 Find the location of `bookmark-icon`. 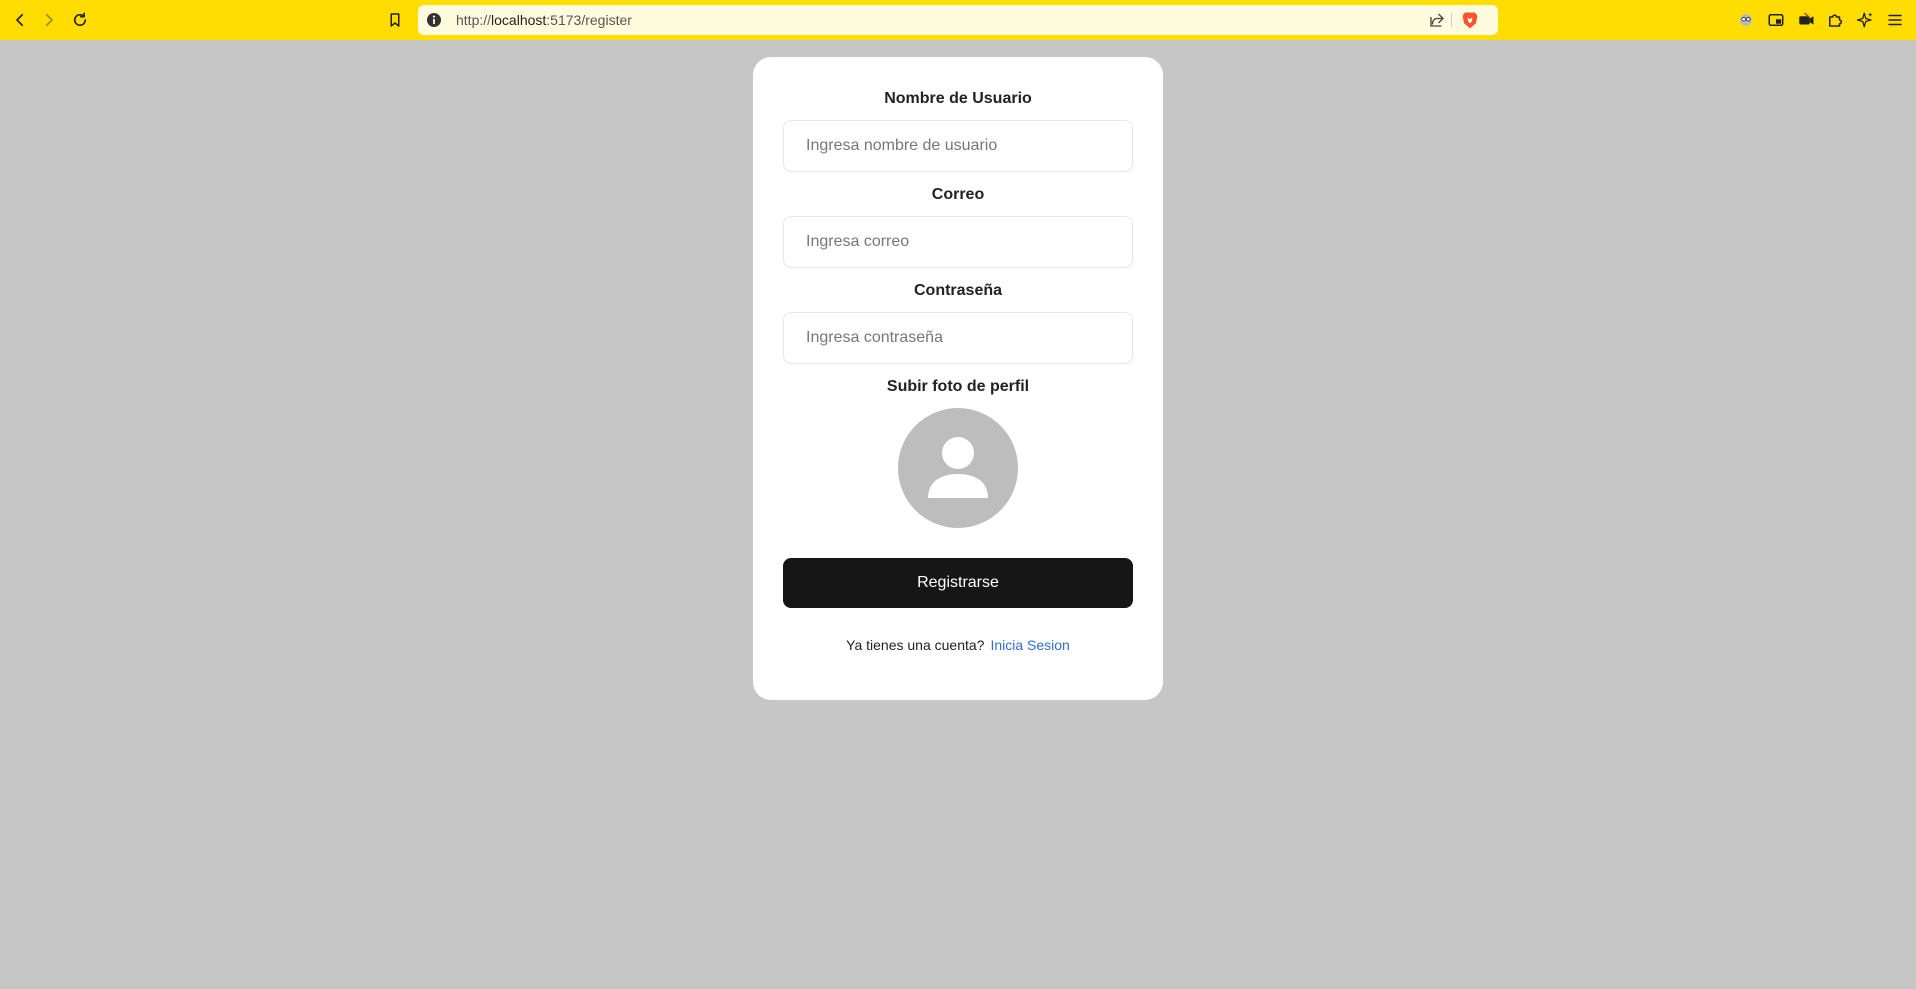

bookmark-icon is located at coordinates (395, 20).